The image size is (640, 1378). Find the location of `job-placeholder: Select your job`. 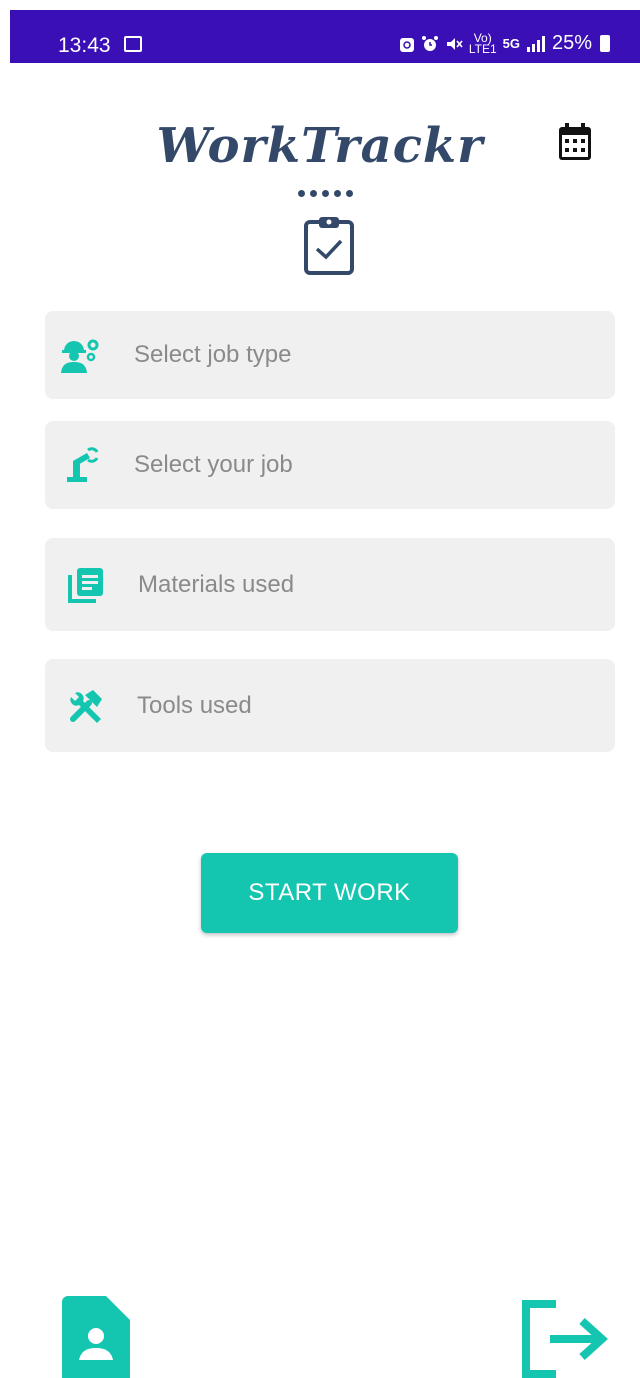

job-placeholder: Select your job is located at coordinates (213, 464).